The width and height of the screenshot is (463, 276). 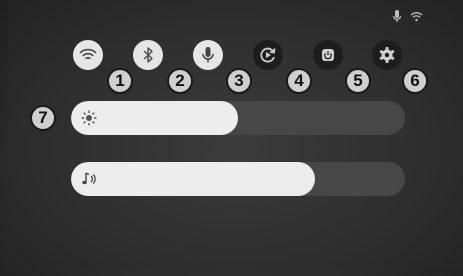 What do you see at coordinates (43, 118) in the screenshot?
I see `slider-badge-7: 7` at bounding box center [43, 118].